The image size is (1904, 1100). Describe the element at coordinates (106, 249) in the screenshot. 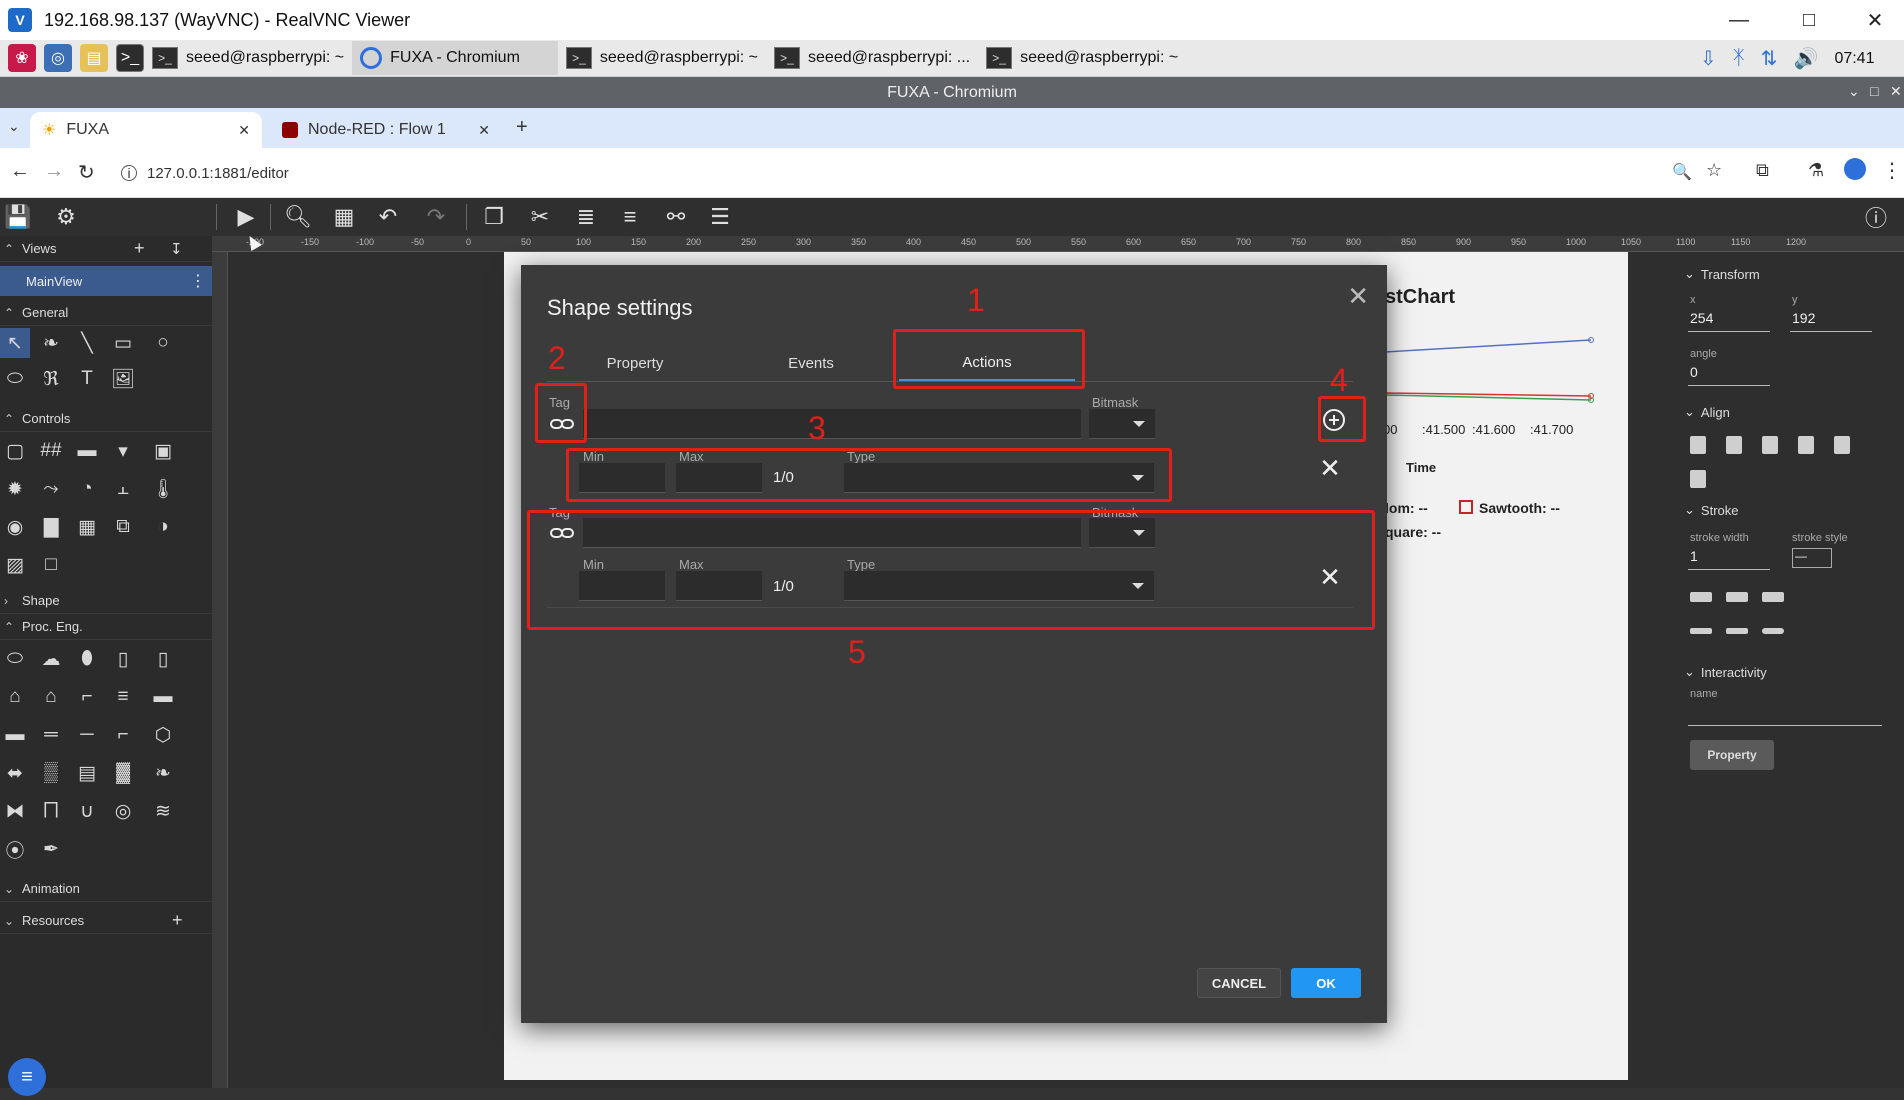

I see `views-header: ⌃ Views + ↧` at that location.